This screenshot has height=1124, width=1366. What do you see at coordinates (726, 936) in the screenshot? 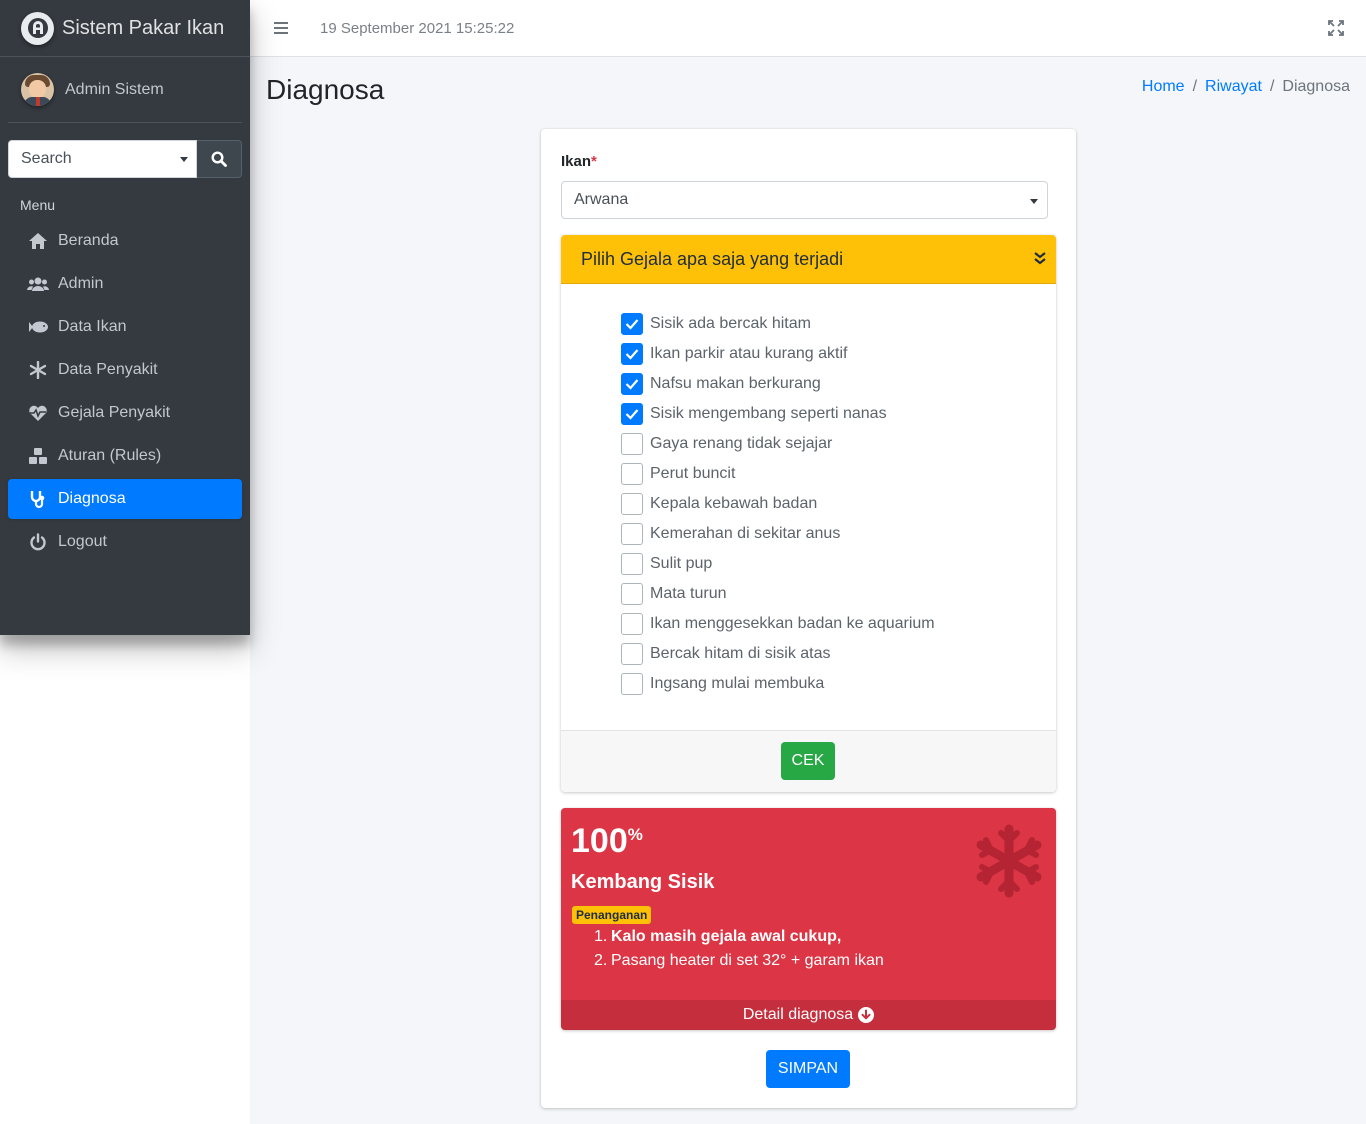
I see `list-text: Kalo masih gejala awal cukup,` at bounding box center [726, 936].